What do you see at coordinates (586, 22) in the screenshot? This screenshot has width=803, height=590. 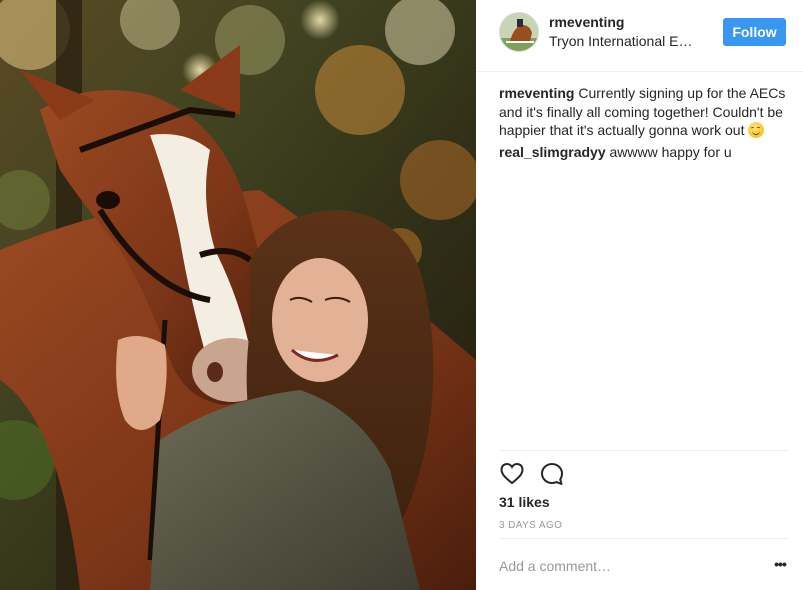 I see `post-username: rmeventing` at bounding box center [586, 22].